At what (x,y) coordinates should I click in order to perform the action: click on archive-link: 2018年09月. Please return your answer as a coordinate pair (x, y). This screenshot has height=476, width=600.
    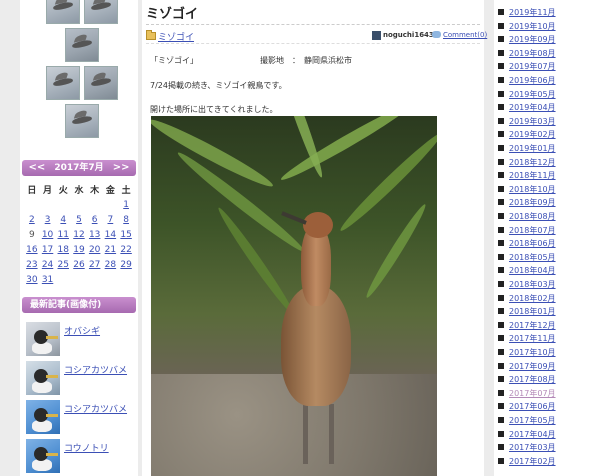
    Looking at the image, I should click on (532, 202).